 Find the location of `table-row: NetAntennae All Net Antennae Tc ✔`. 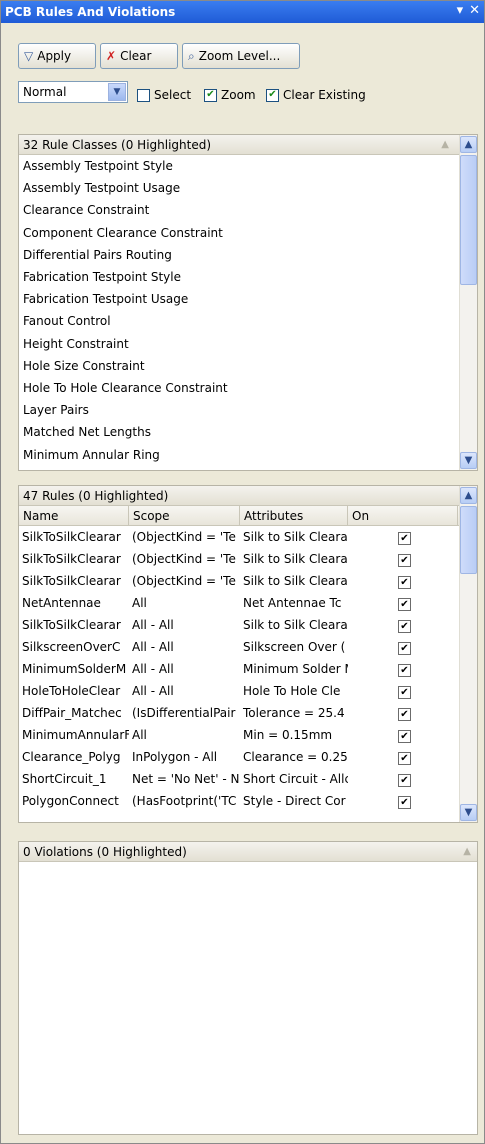

table-row: NetAntennae All Net Antennae Tc ✔ is located at coordinates (248, 603).